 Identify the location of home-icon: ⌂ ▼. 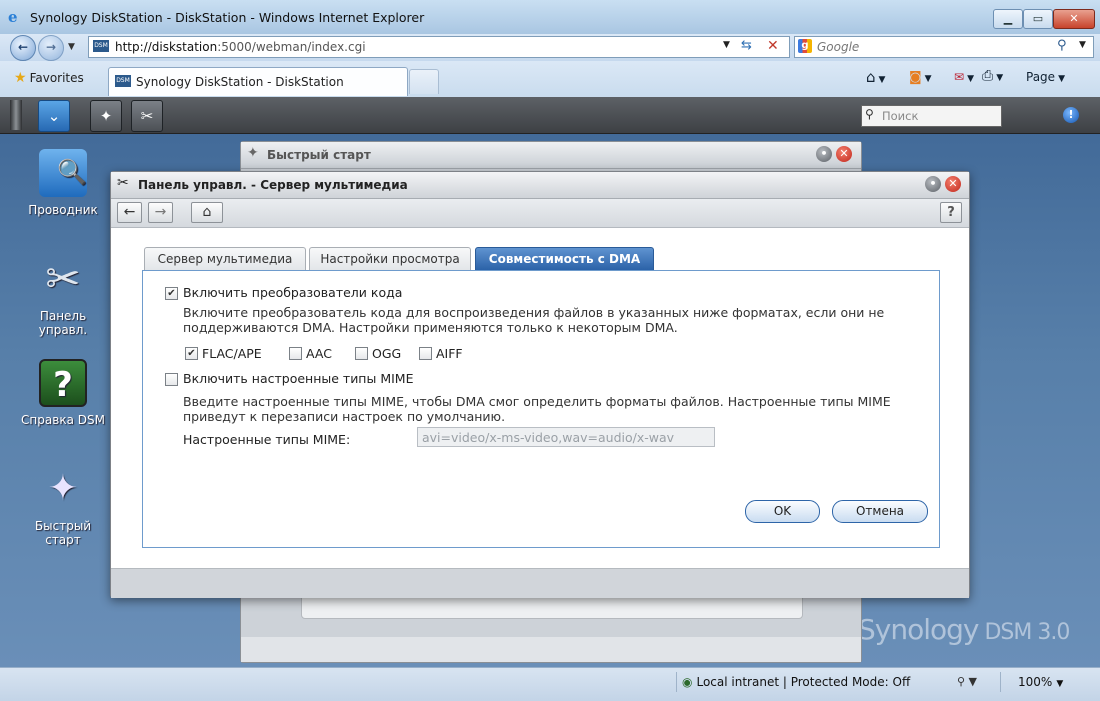
(875, 77).